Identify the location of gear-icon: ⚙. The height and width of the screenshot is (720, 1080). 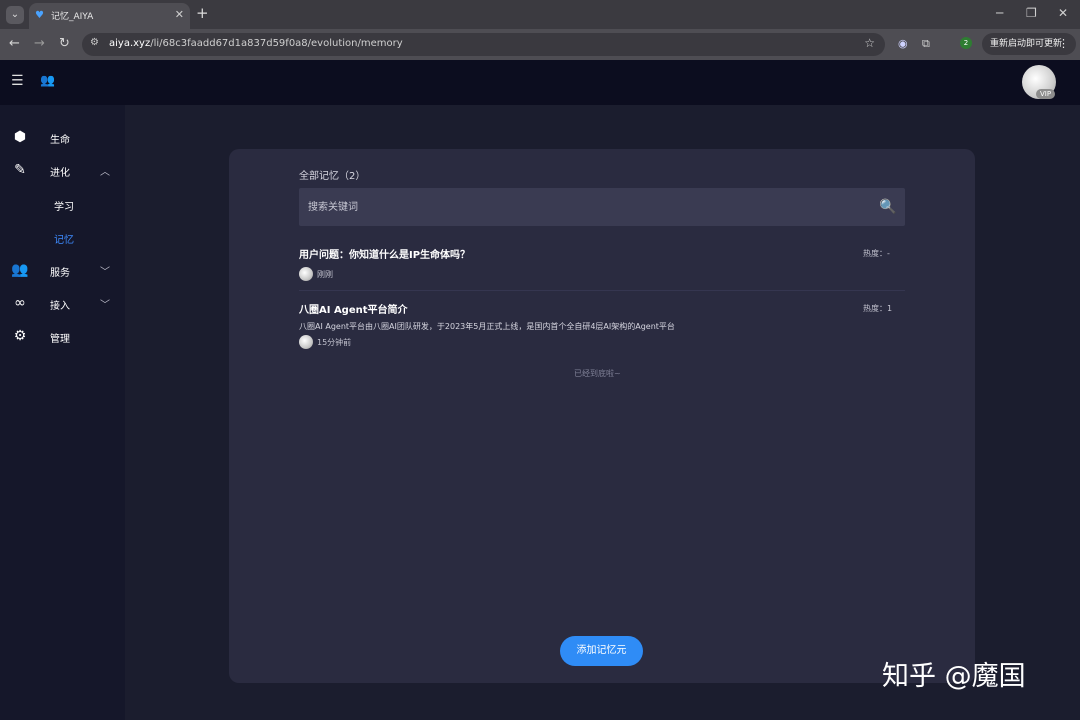
(20, 336).